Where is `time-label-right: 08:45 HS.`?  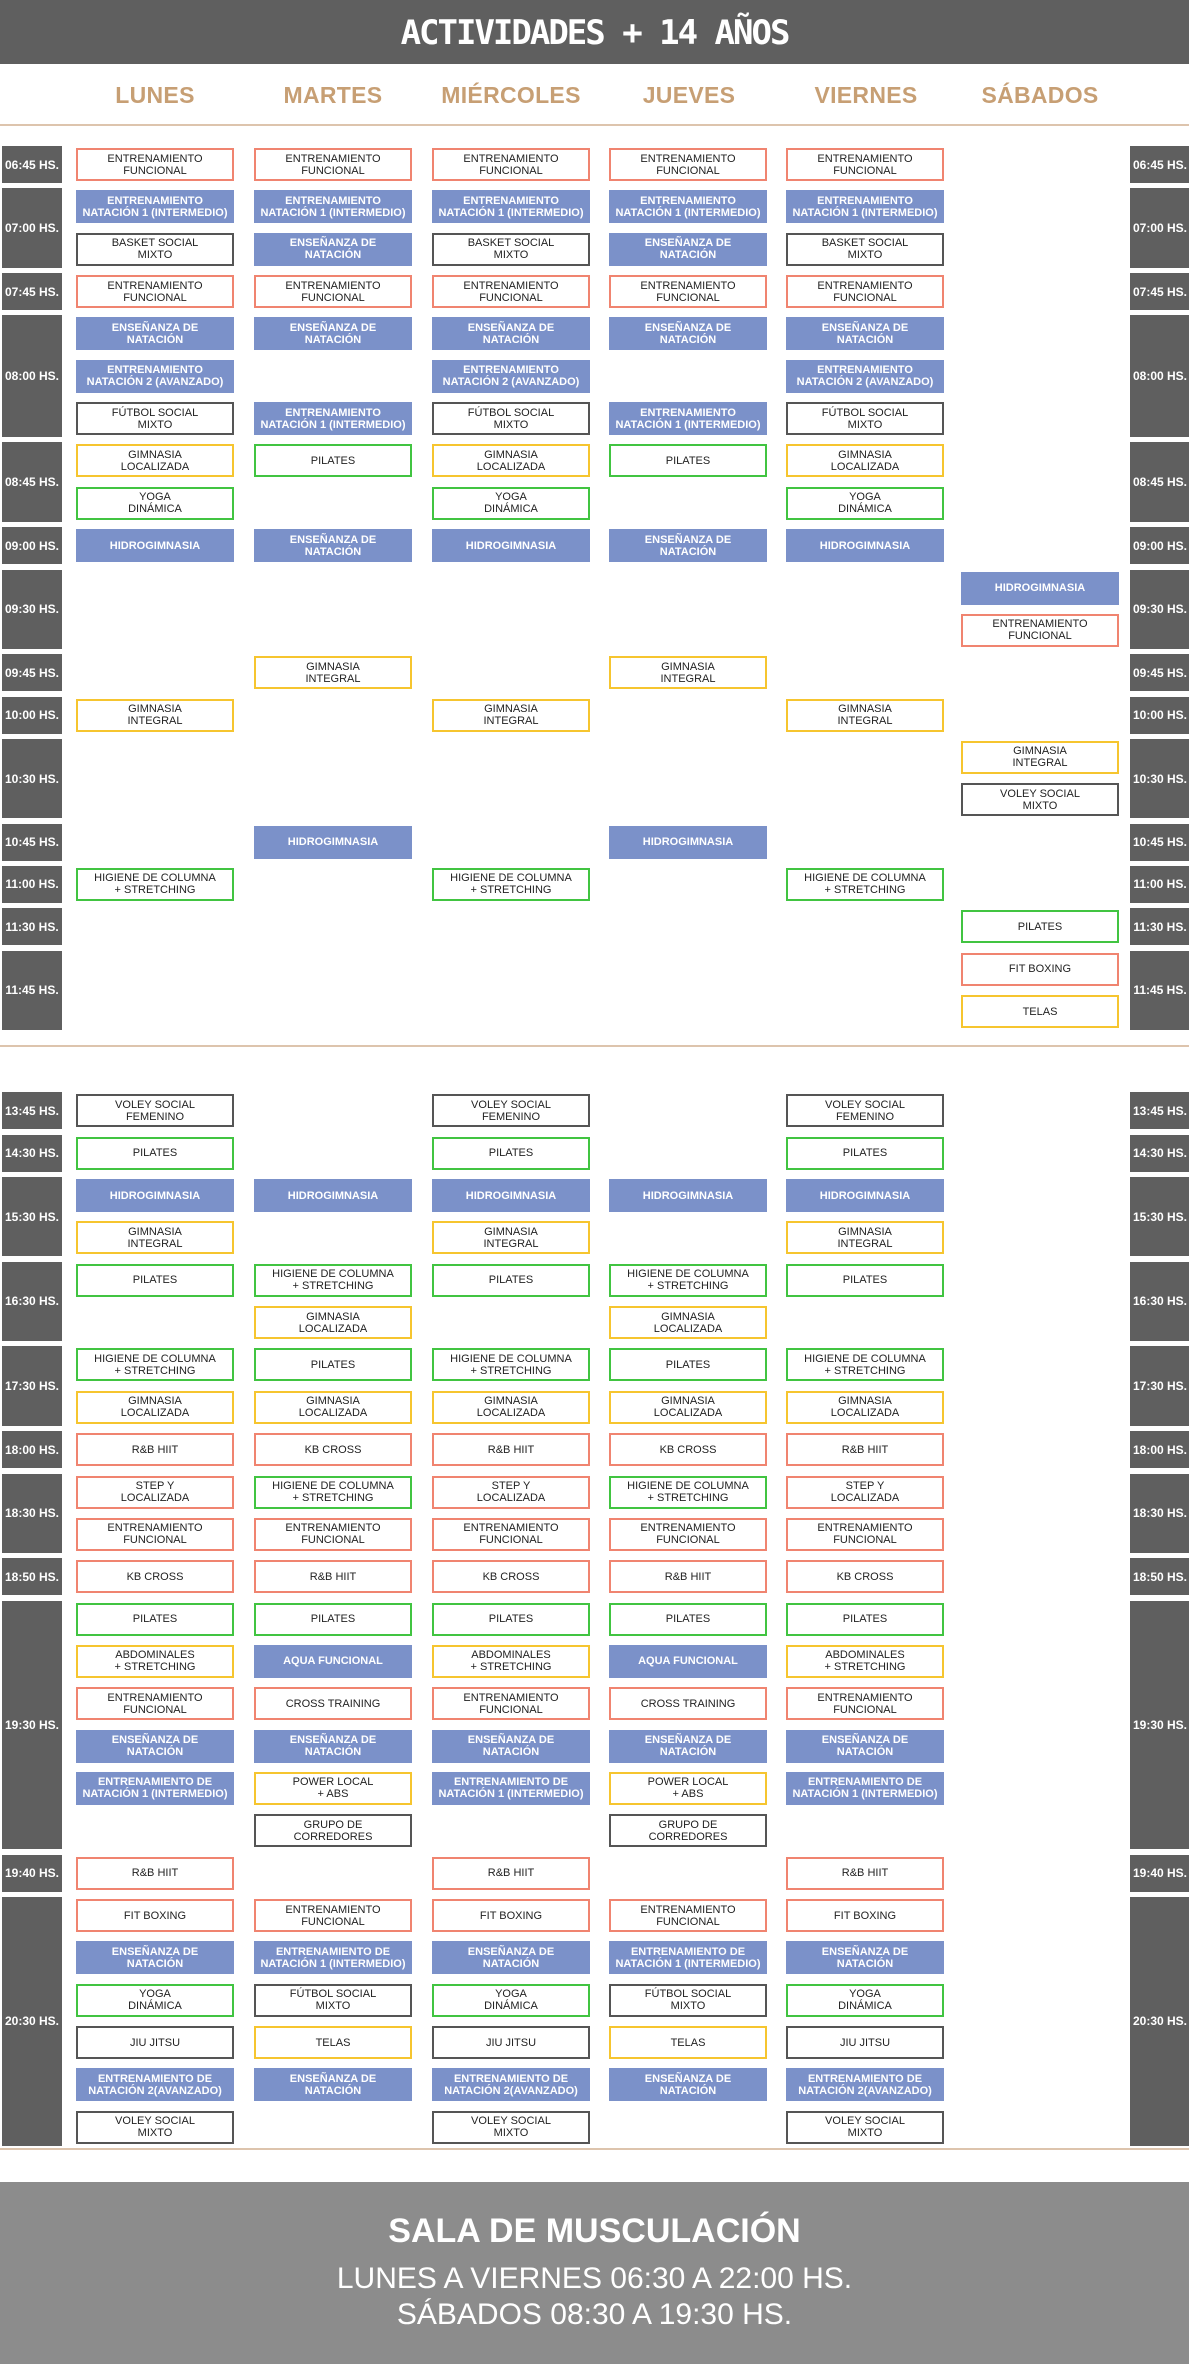 time-label-right: 08:45 HS. is located at coordinates (1159, 482).